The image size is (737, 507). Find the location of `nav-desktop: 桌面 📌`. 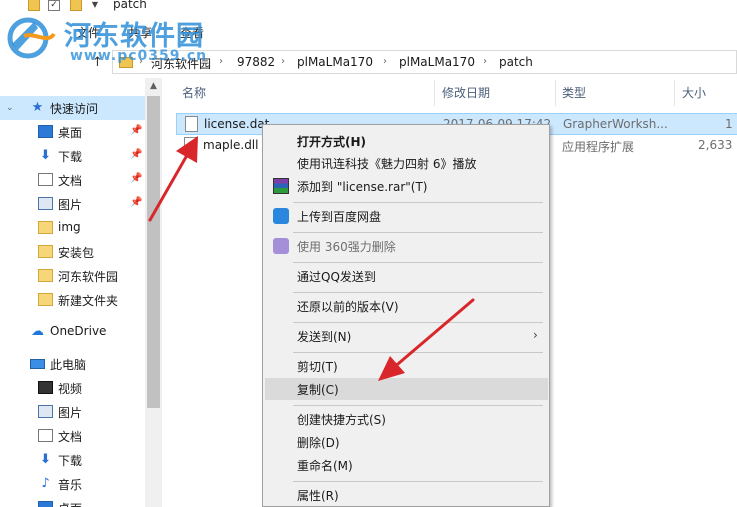

nav-desktop: 桌面 📌 is located at coordinates (72, 132).